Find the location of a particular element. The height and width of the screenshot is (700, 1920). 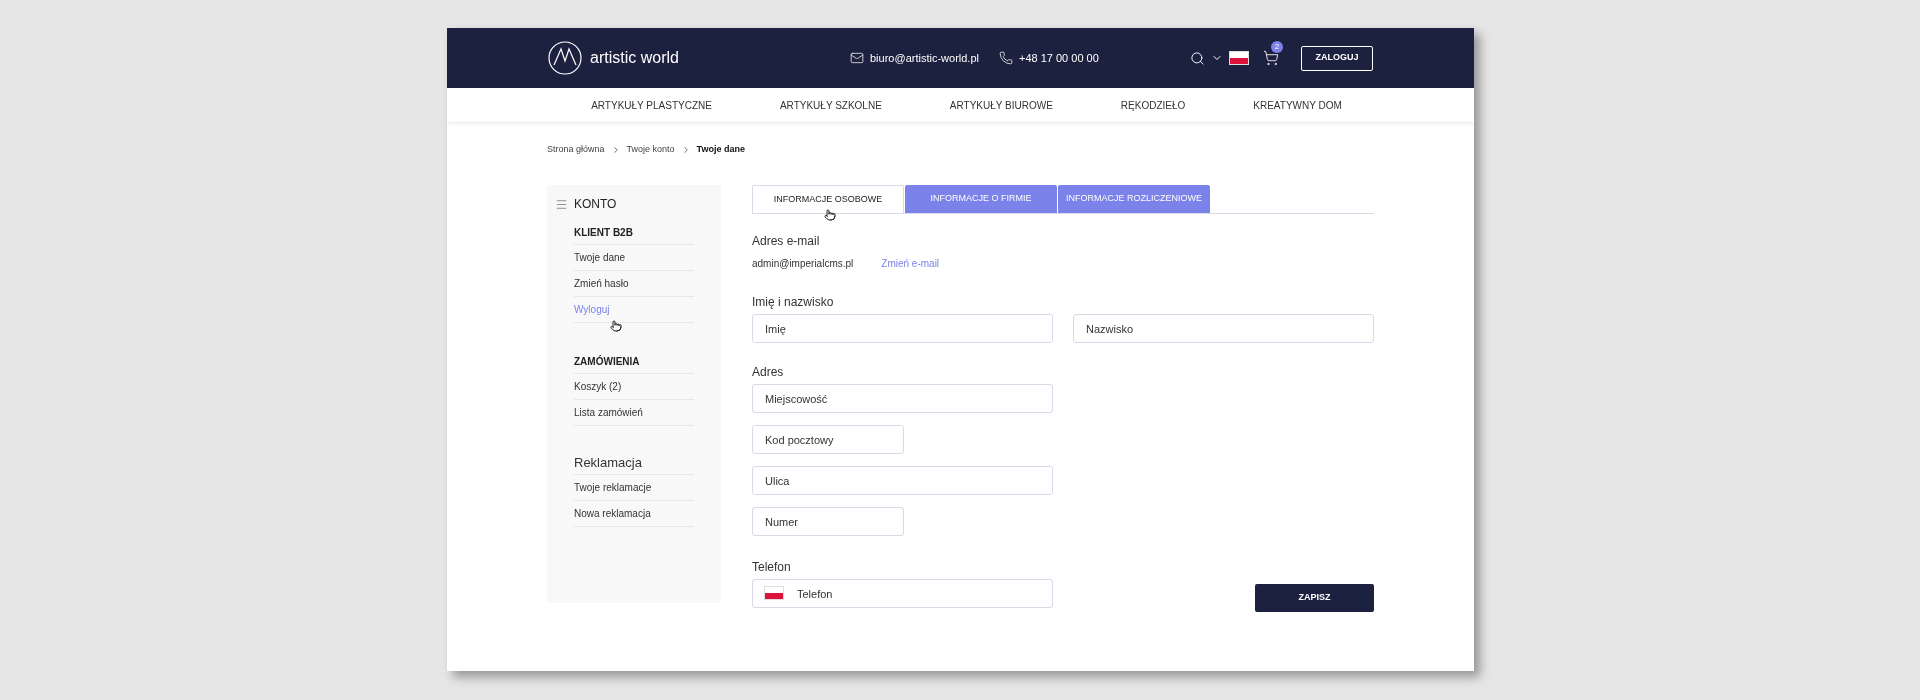

nav-link: ARTYKUŁY PLASTYCZNE is located at coordinates (651, 105).